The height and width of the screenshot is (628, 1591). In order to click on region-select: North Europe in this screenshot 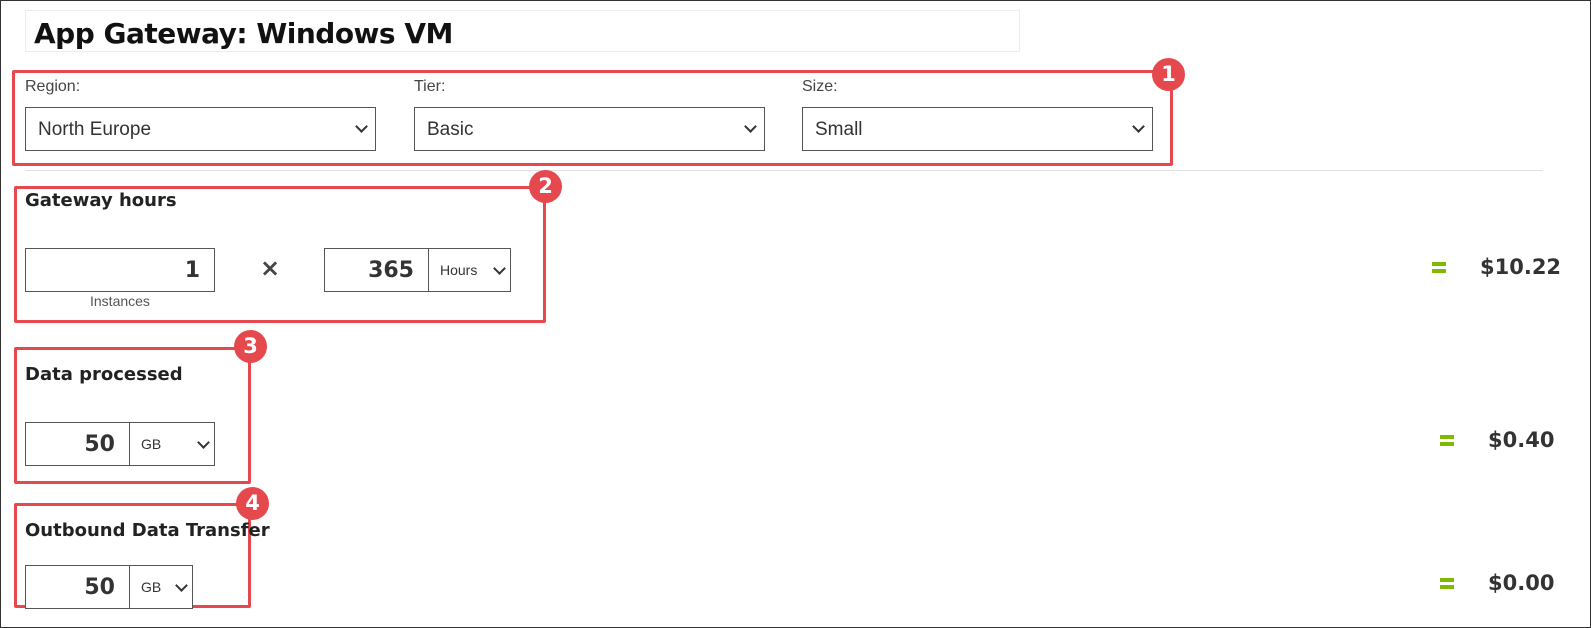, I will do `click(200, 129)`.